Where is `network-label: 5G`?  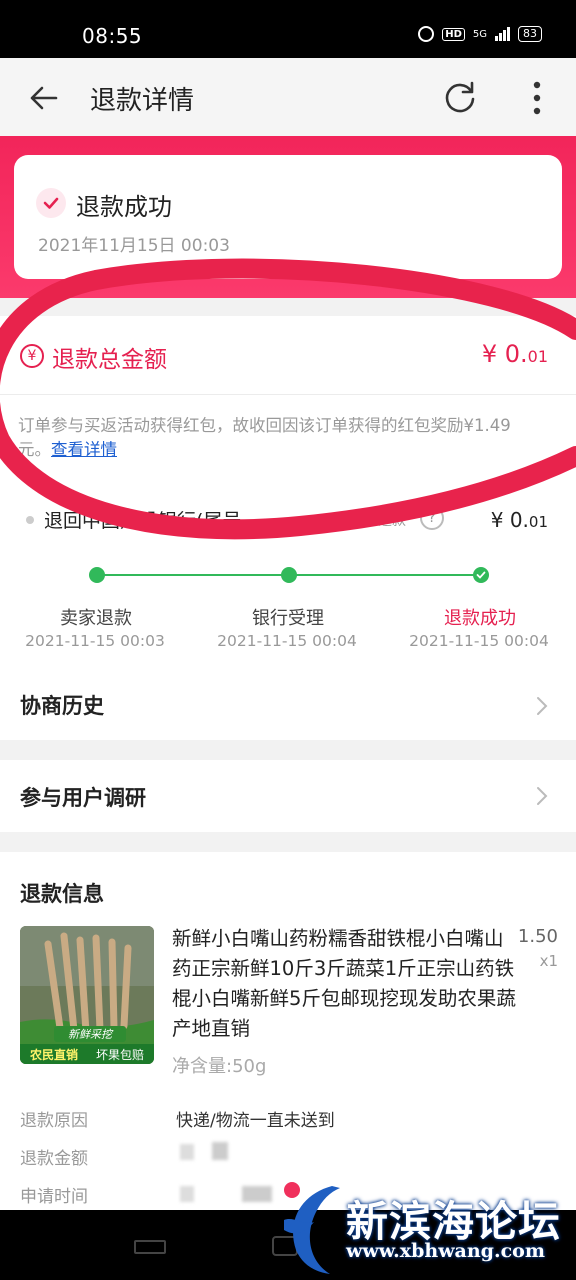 network-label: 5G is located at coordinates (479, 34).